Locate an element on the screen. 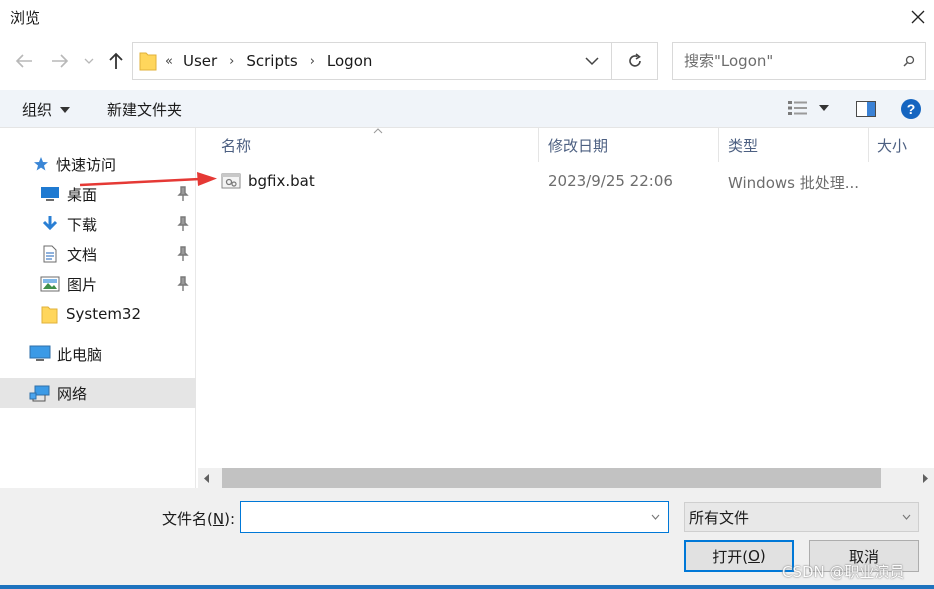  close-icon is located at coordinates (918, 17).